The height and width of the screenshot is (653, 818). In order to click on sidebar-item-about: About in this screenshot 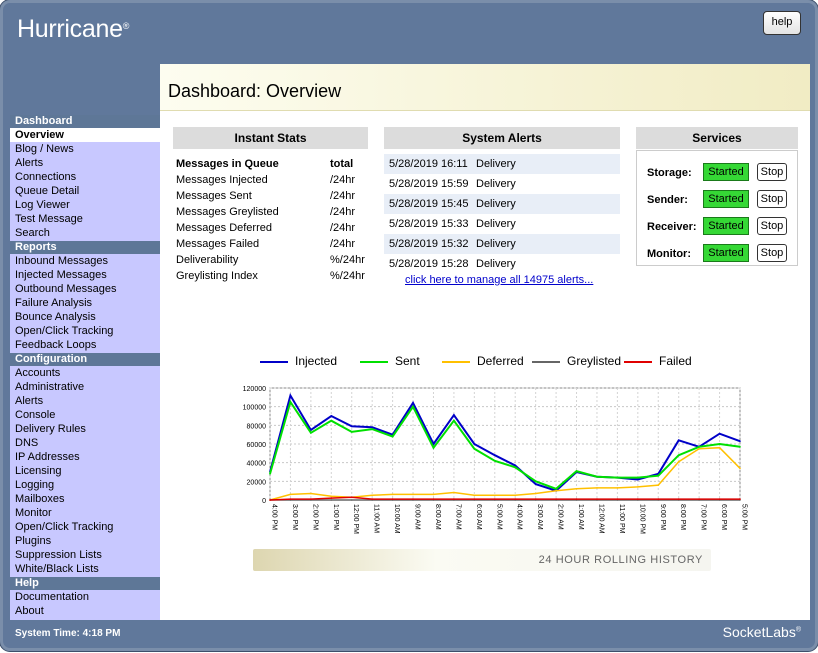, I will do `click(85, 611)`.